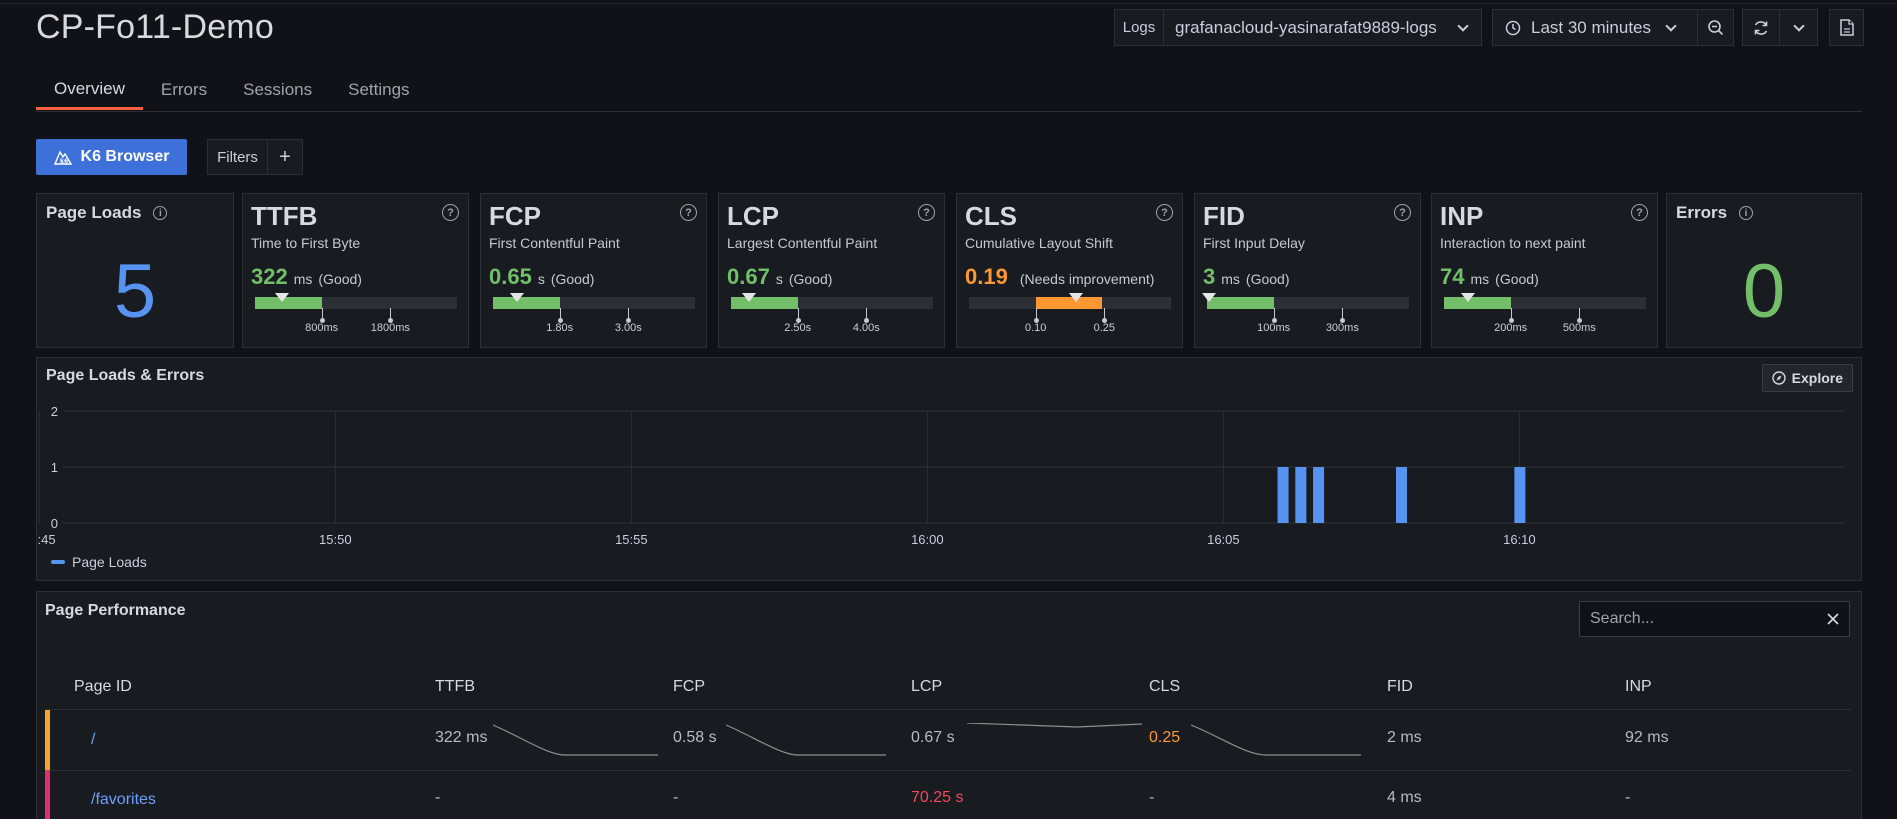  What do you see at coordinates (285, 157) in the screenshot?
I see `add-filter-button: +` at bounding box center [285, 157].